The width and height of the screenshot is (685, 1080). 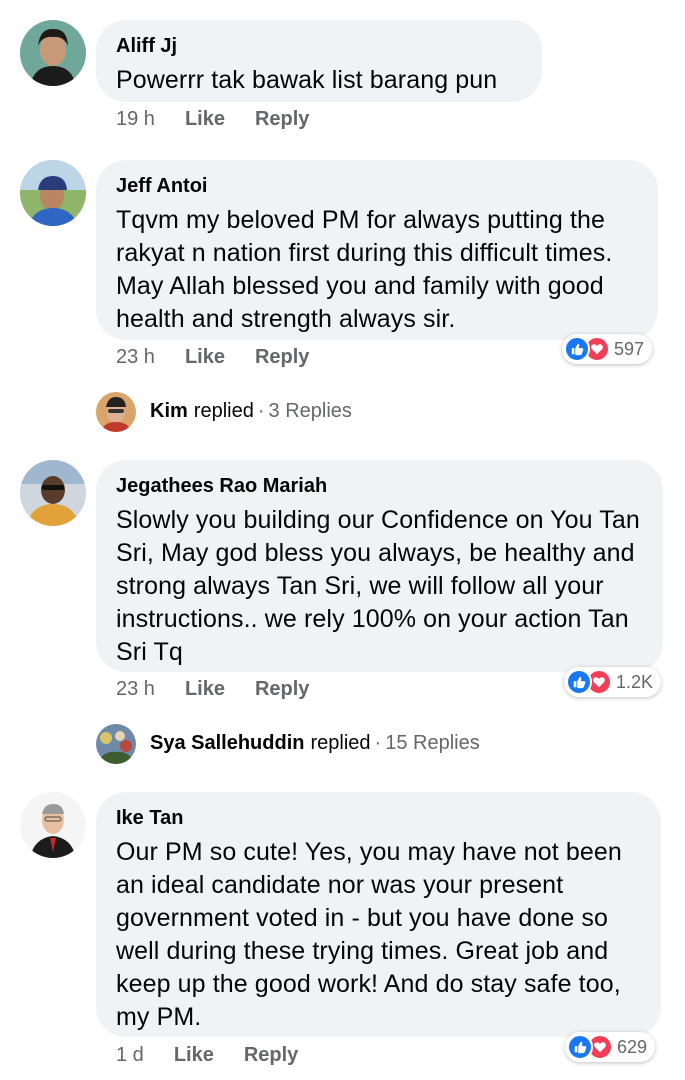 I want to click on comment-meta: 1 d Like Reply, so click(x=222, y=1055).